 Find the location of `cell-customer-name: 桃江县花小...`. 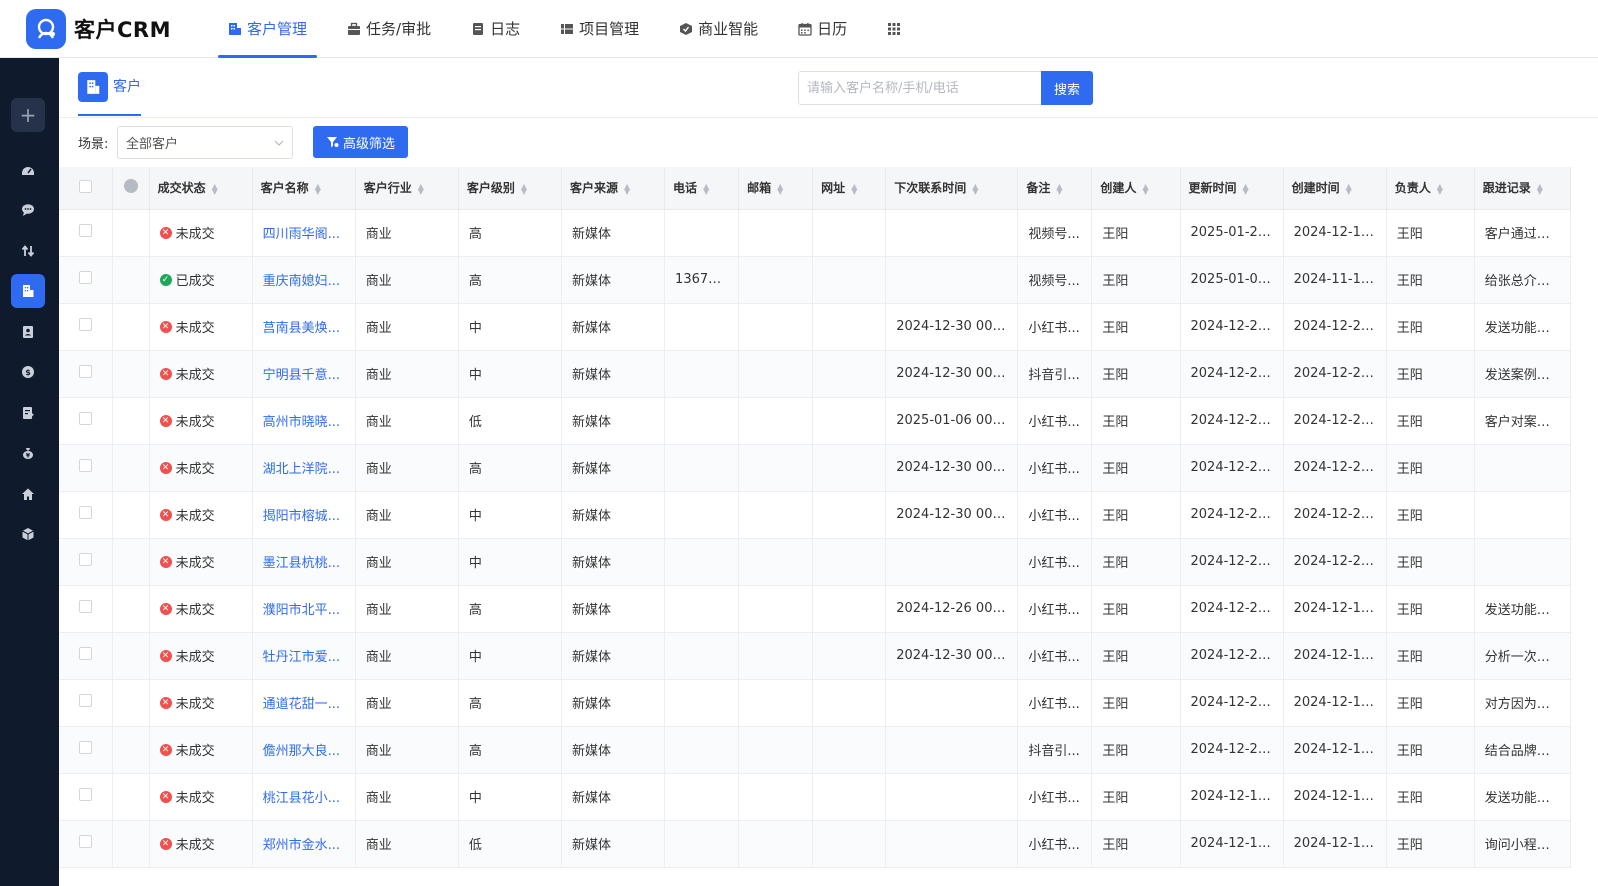

cell-customer-name: 桃江县花小... is located at coordinates (304, 797).